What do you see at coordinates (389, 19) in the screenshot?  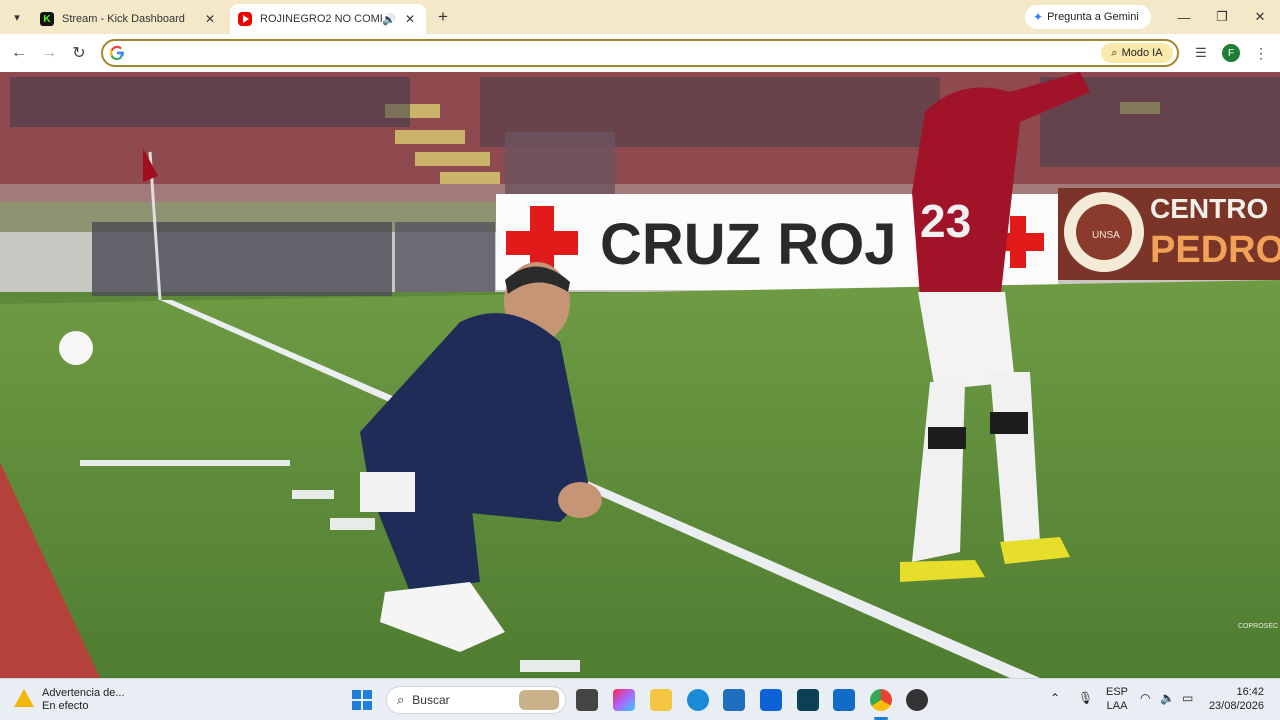 I see `speaker-icon: 🔊` at bounding box center [389, 19].